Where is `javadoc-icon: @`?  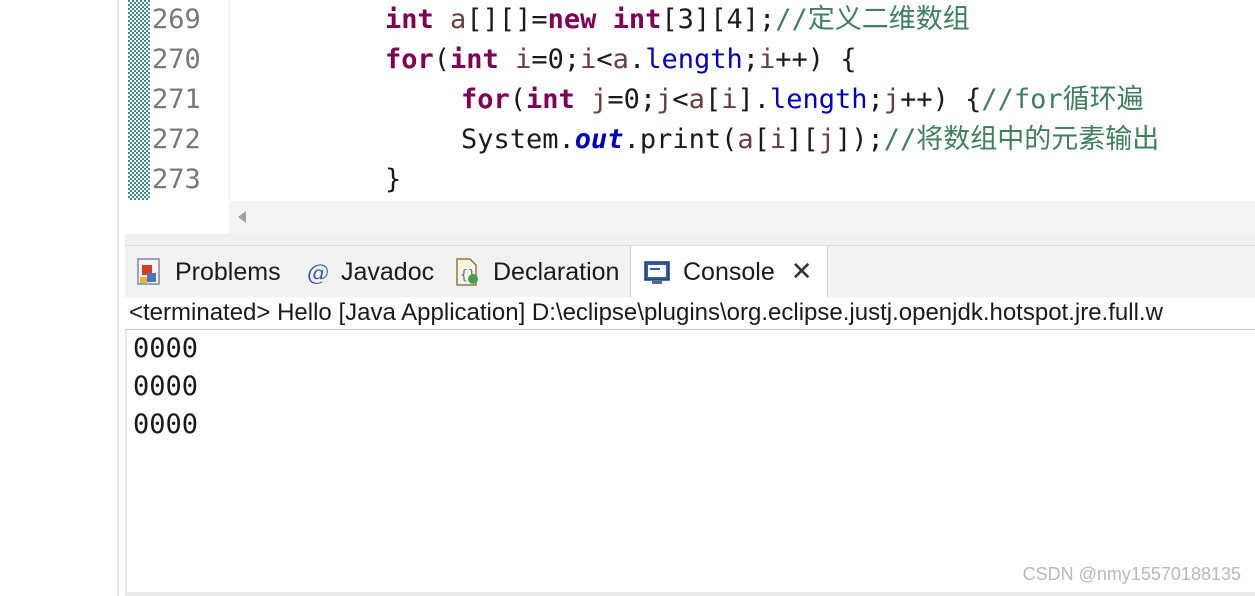 javadoc-icon: @ is located at coordinates (317, 272).